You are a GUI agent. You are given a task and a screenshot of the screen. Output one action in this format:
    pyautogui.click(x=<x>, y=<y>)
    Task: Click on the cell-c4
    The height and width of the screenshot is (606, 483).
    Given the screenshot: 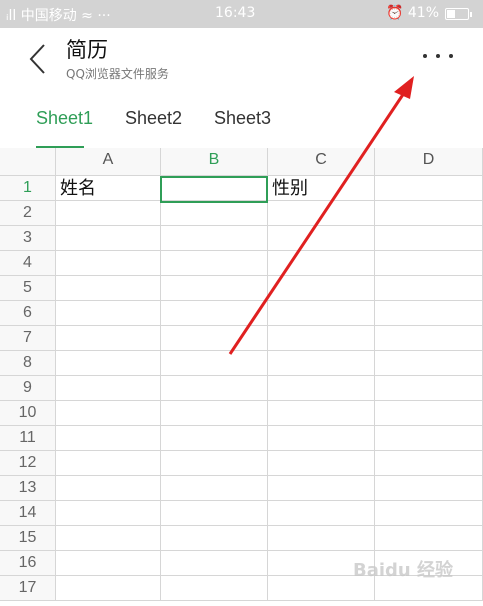 What is the action you would take?
    pyautogui.click(x=321, y=263)
    